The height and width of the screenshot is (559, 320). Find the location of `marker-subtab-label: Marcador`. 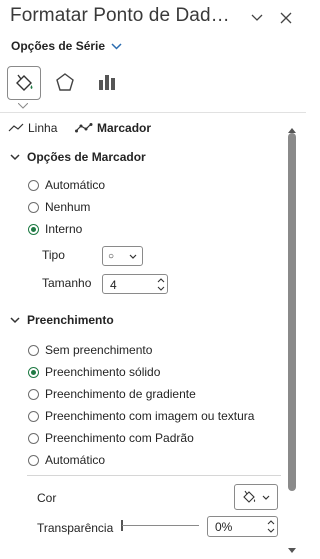

marker-subtab-label: Marcador is located at coordinates (124, 128).